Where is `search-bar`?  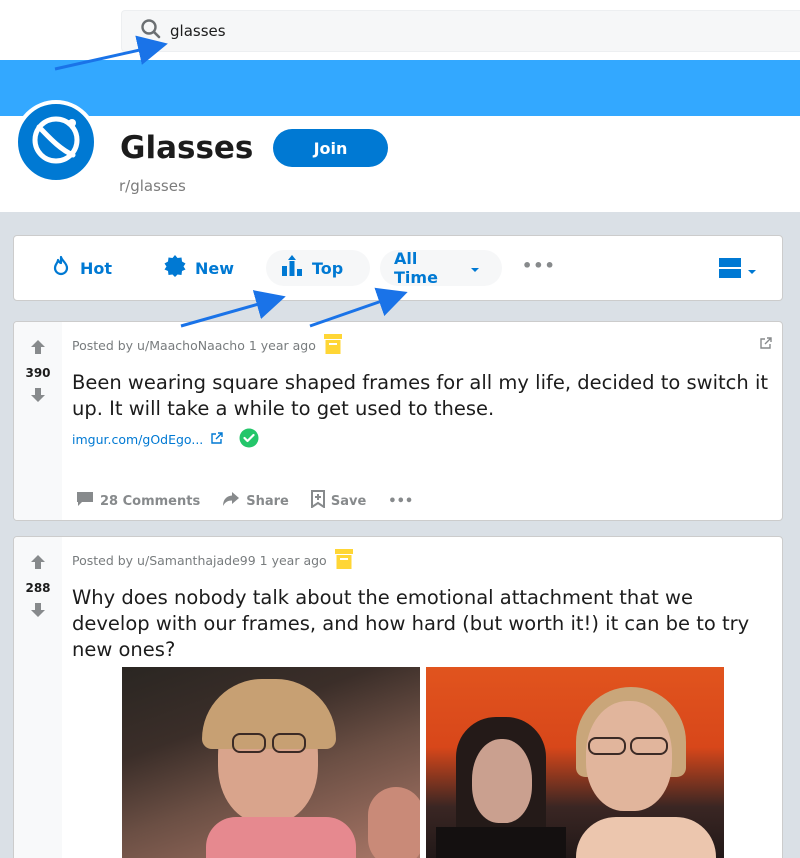
search-bar is located at coordinates (460, 31).